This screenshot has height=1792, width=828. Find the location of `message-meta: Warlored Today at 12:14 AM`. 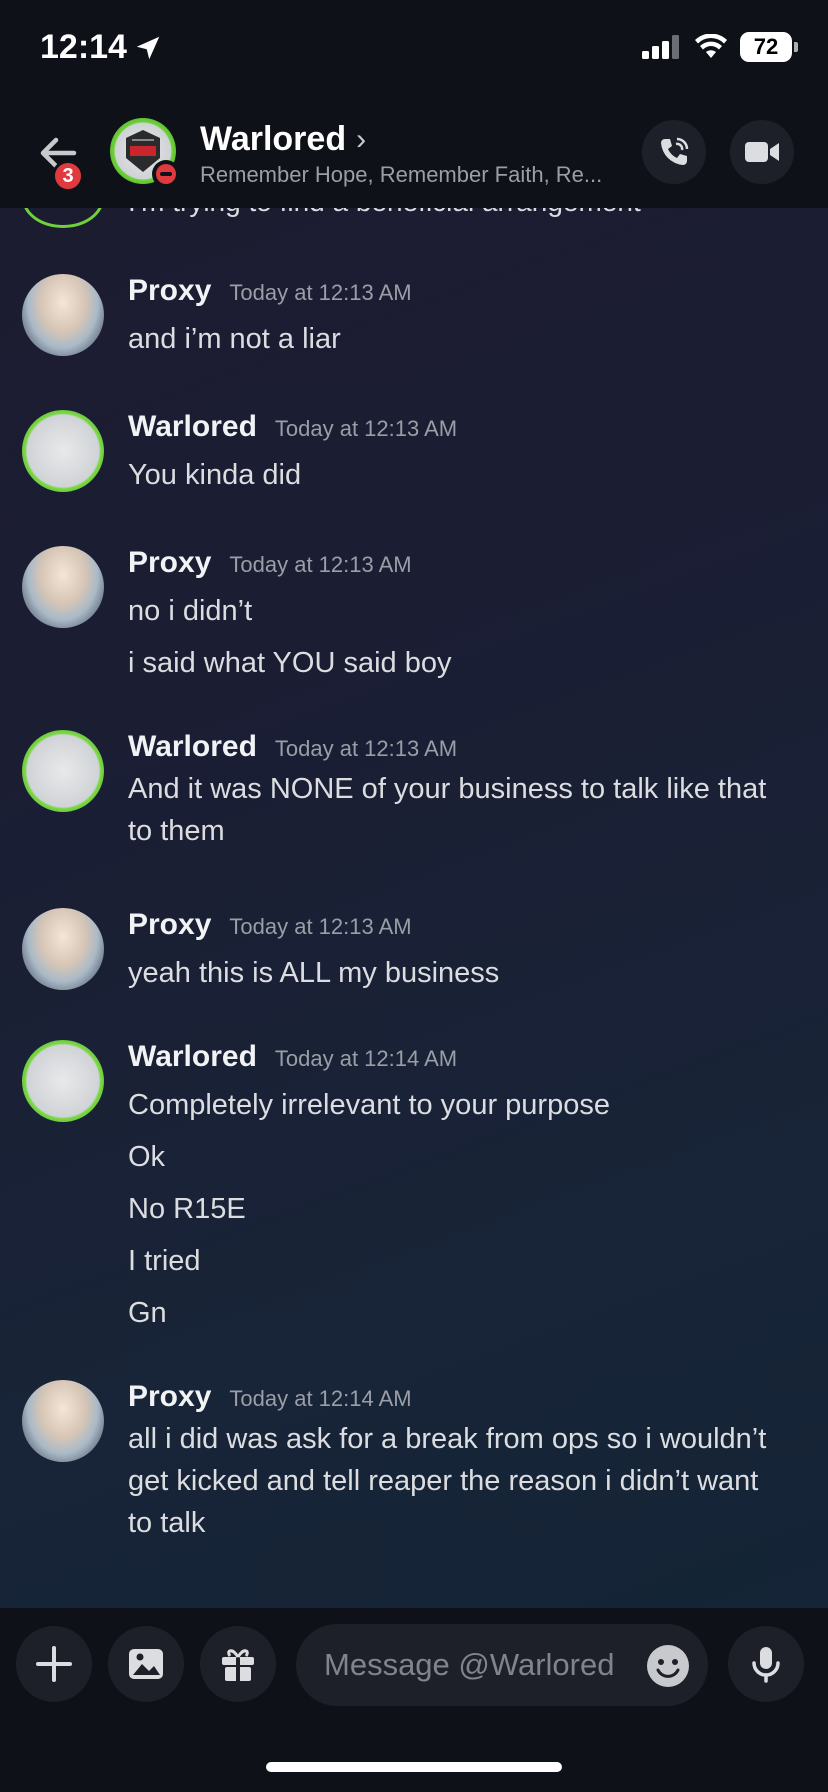

message-meta: Warlored Today at 12:14 AM is located at coordinates (292, 1057).